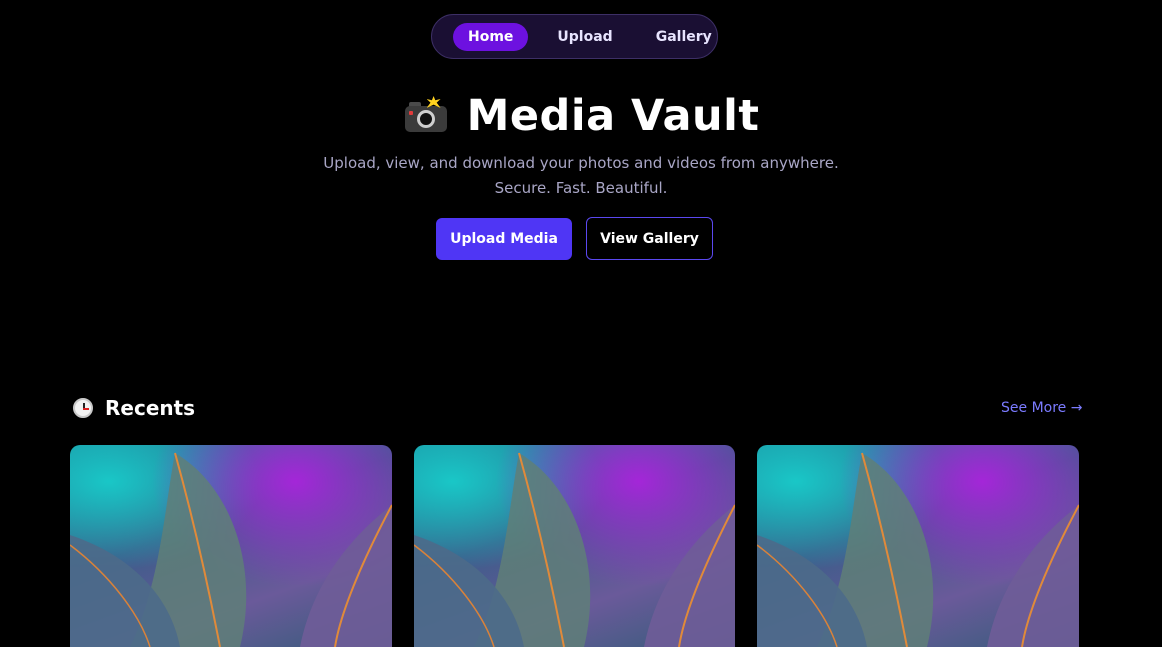 Image resolution: width=1162 pixels, height=647 pixels. I want to click on hero-title-text: Media Vault, so click(613, 116).